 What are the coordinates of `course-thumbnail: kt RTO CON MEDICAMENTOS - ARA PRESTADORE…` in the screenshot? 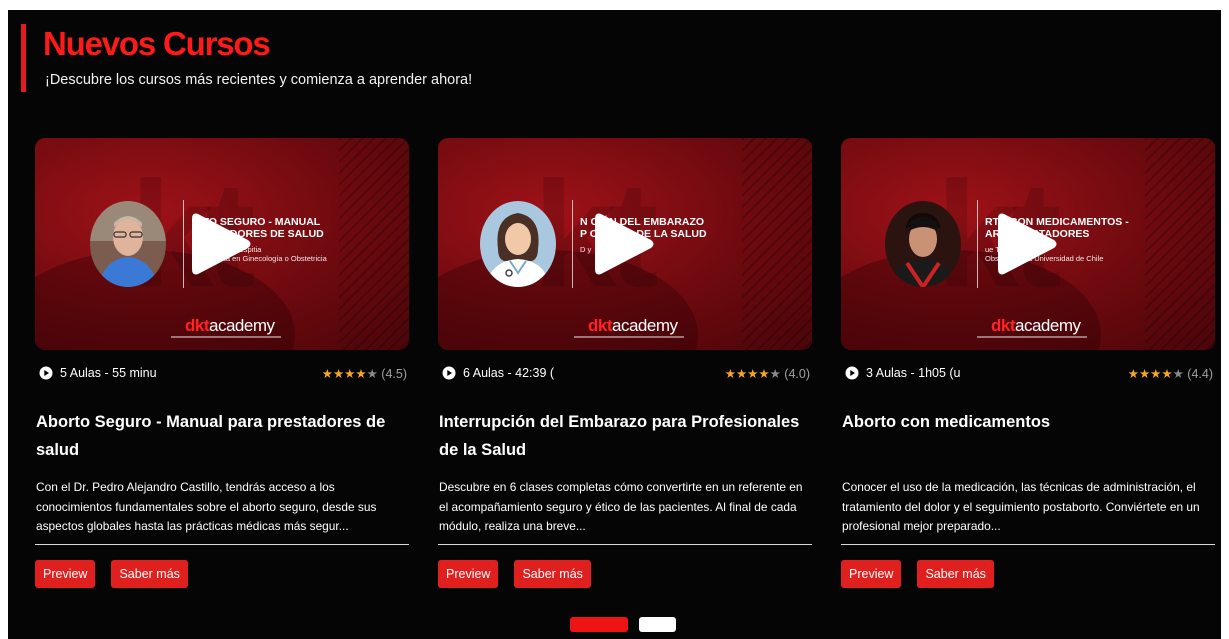 It's located at (1028, 244).